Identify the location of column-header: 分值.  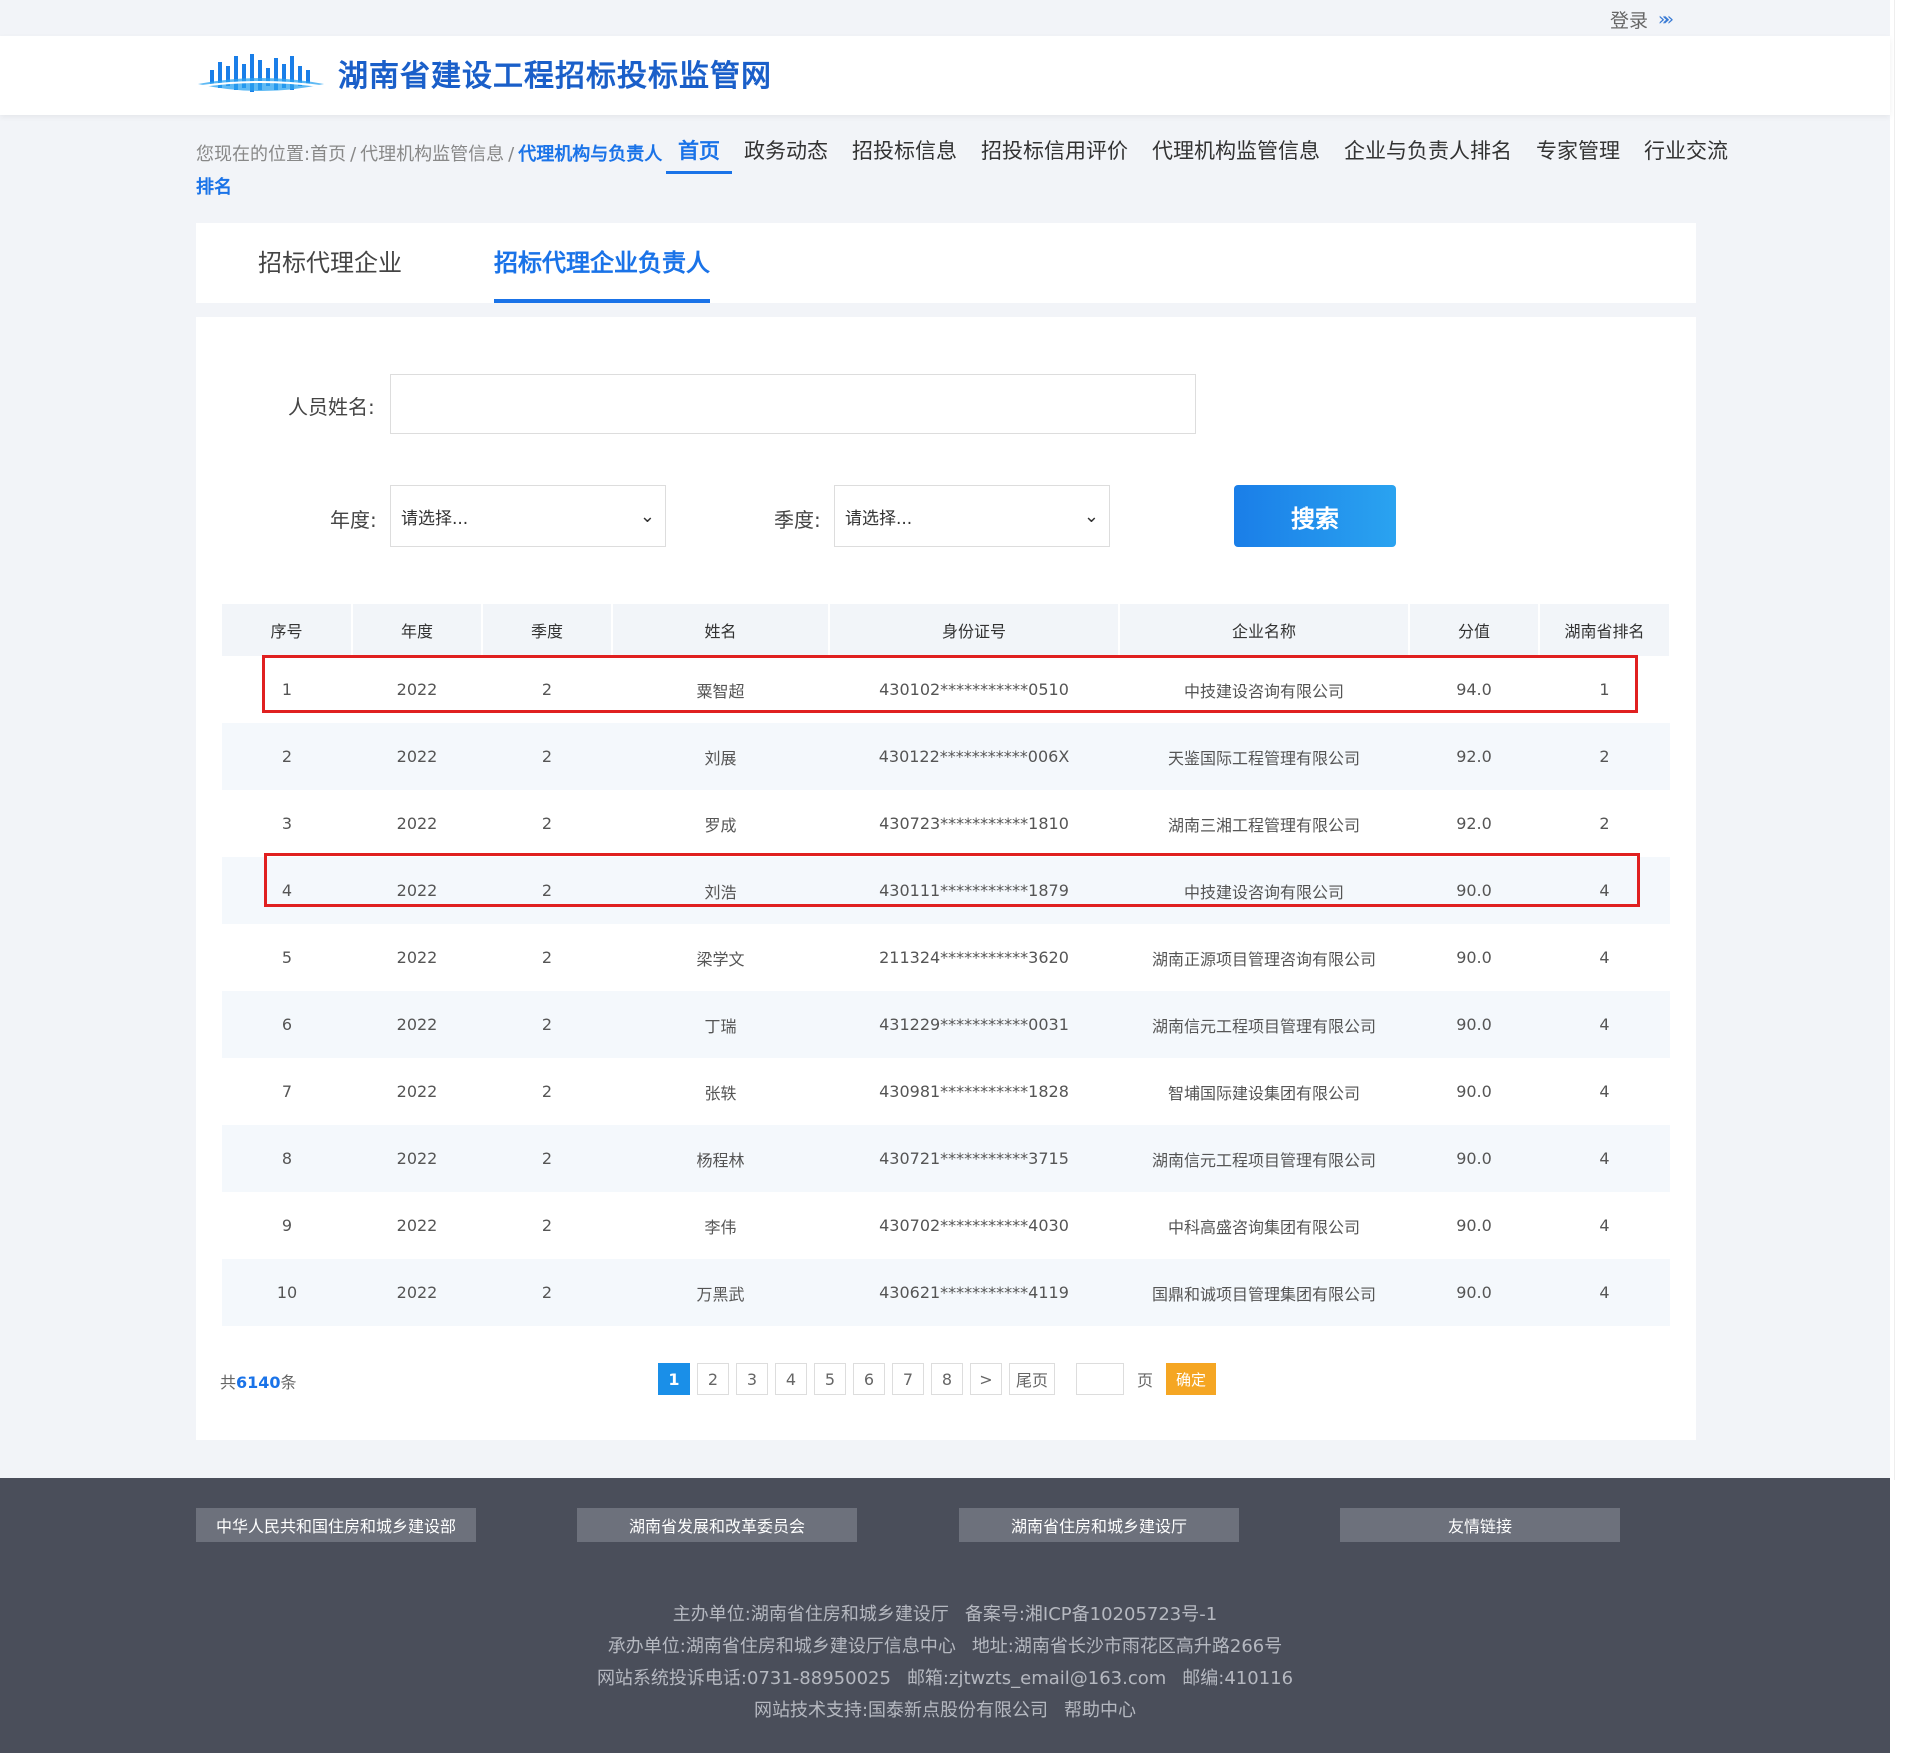
(1474, 630).